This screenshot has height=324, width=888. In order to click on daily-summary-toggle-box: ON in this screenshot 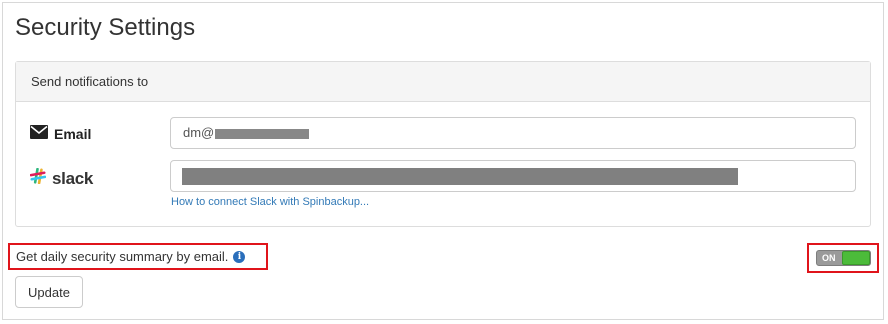, I will do `click(843, 258)`.